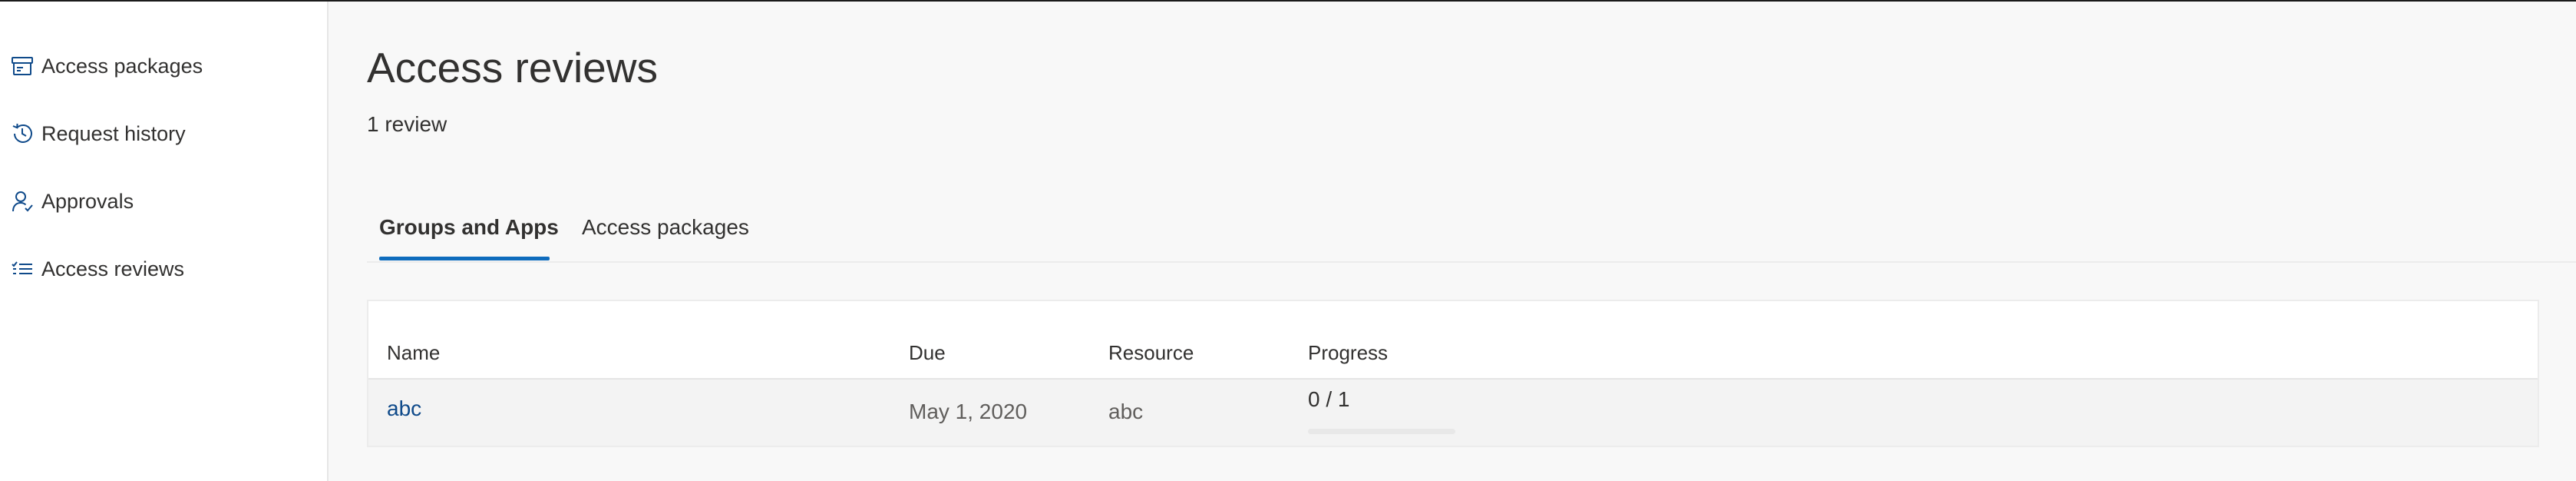 This screenshot has height=481, width=2576. I want to click on tab-access-packages: Access packages, so click(665, 228).